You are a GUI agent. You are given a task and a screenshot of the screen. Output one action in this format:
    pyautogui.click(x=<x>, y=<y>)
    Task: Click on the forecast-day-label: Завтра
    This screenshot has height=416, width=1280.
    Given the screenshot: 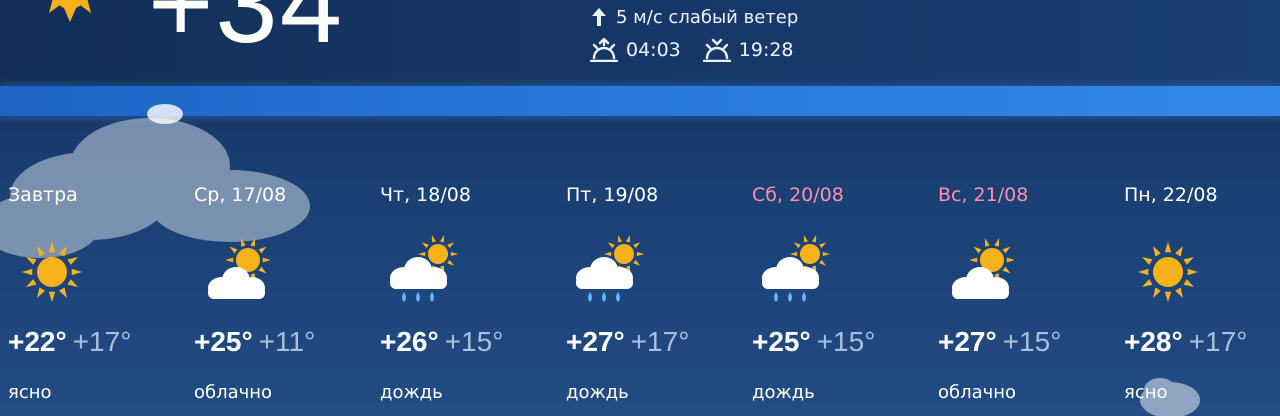 What is the action you would take?
    pyautogui.click(x=43, y=195)
    